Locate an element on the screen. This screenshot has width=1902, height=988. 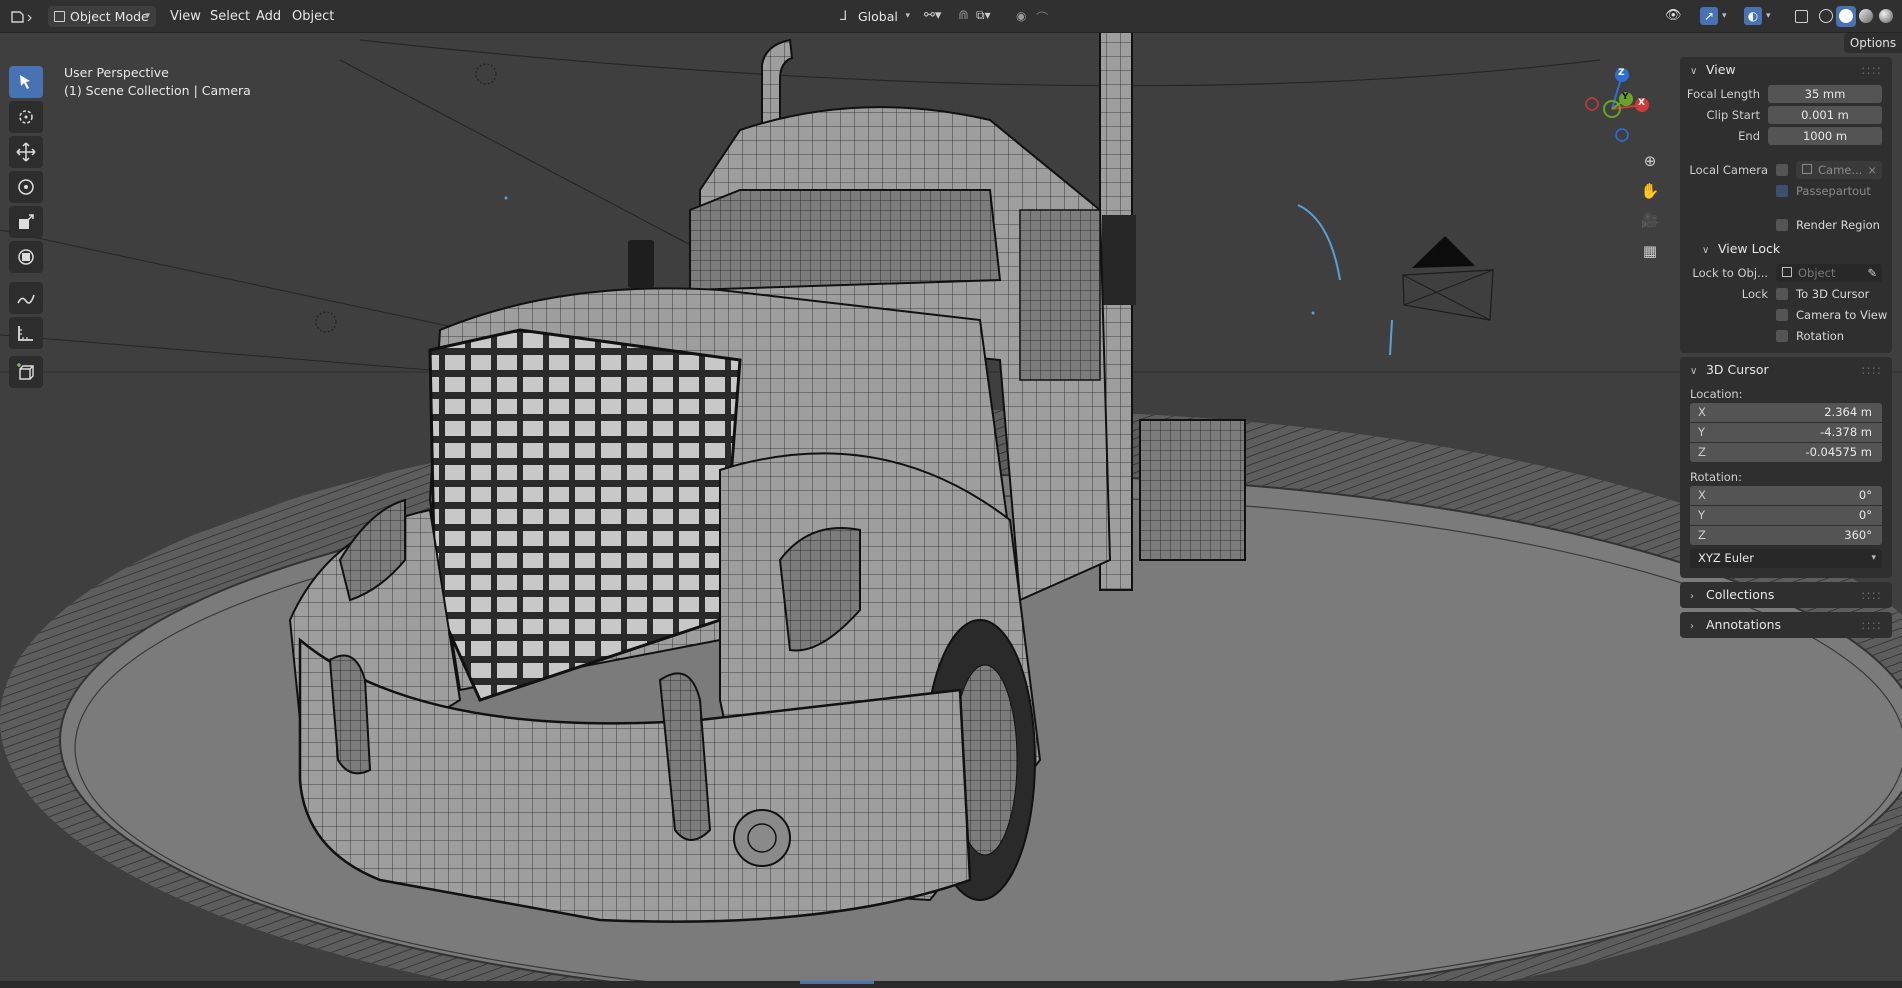
transform-icon is located at coordinates (26, 257).